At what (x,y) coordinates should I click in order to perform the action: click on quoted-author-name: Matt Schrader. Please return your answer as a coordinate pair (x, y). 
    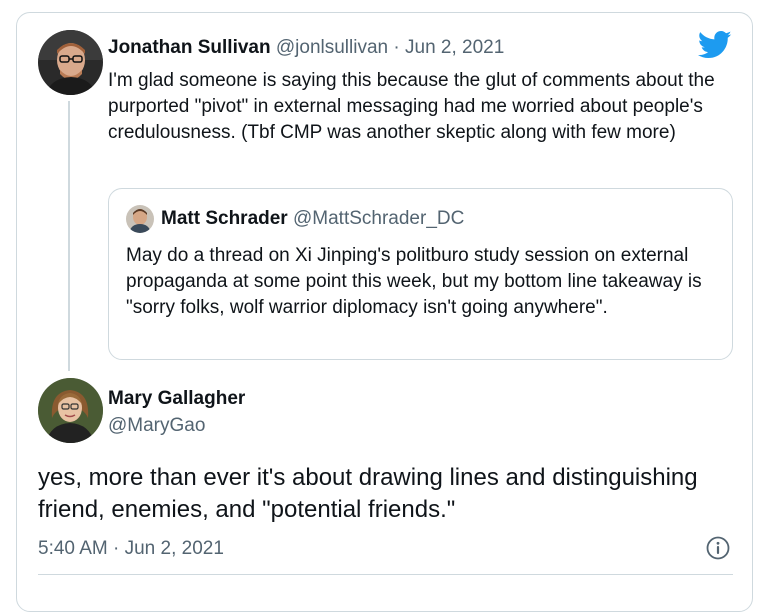
    Looking at the image, I should click on (224, 218).